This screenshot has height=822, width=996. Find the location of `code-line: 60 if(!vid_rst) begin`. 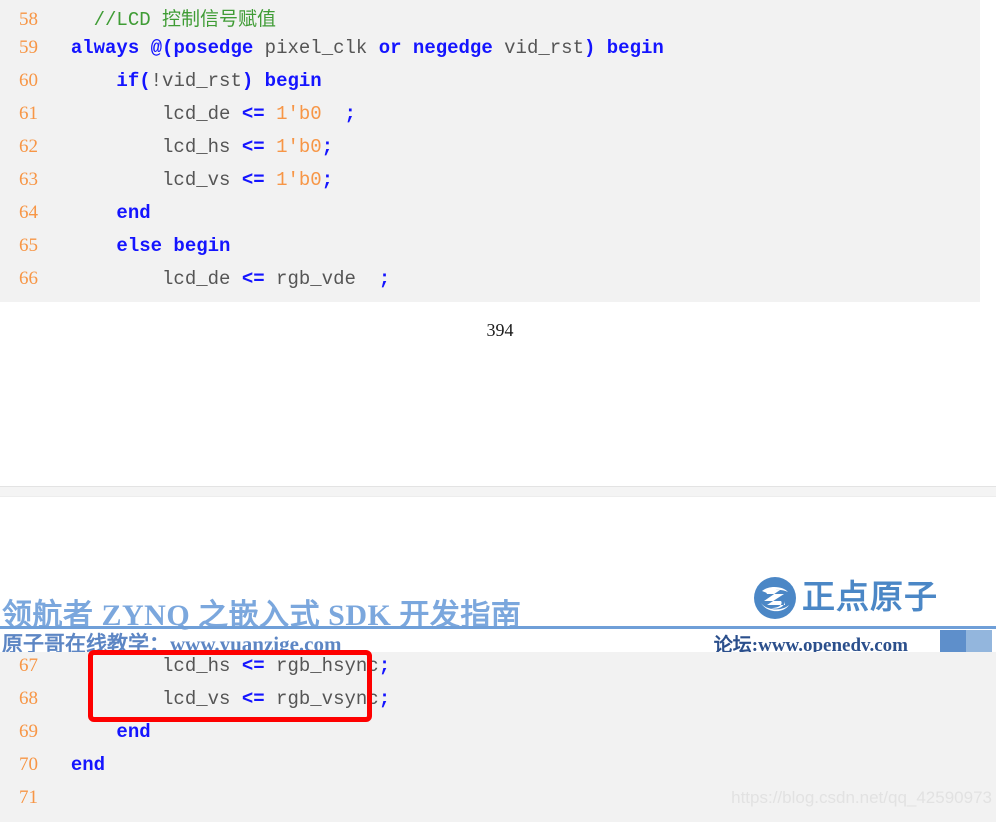

code-line: 60 if(!vid_rst) begin is located at coordinates (490, 86).